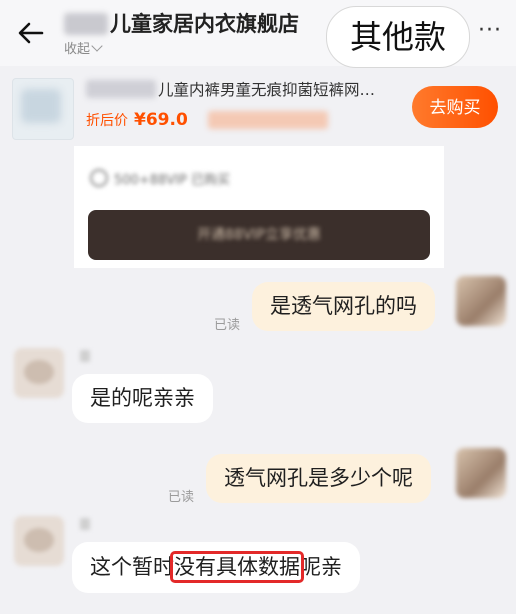 This screenshot has height=614, width=516. Describe the element at coordinates (142, 398) in the screenshot. I see `message-bubble-shop: 是的呢亲亲` at that location.